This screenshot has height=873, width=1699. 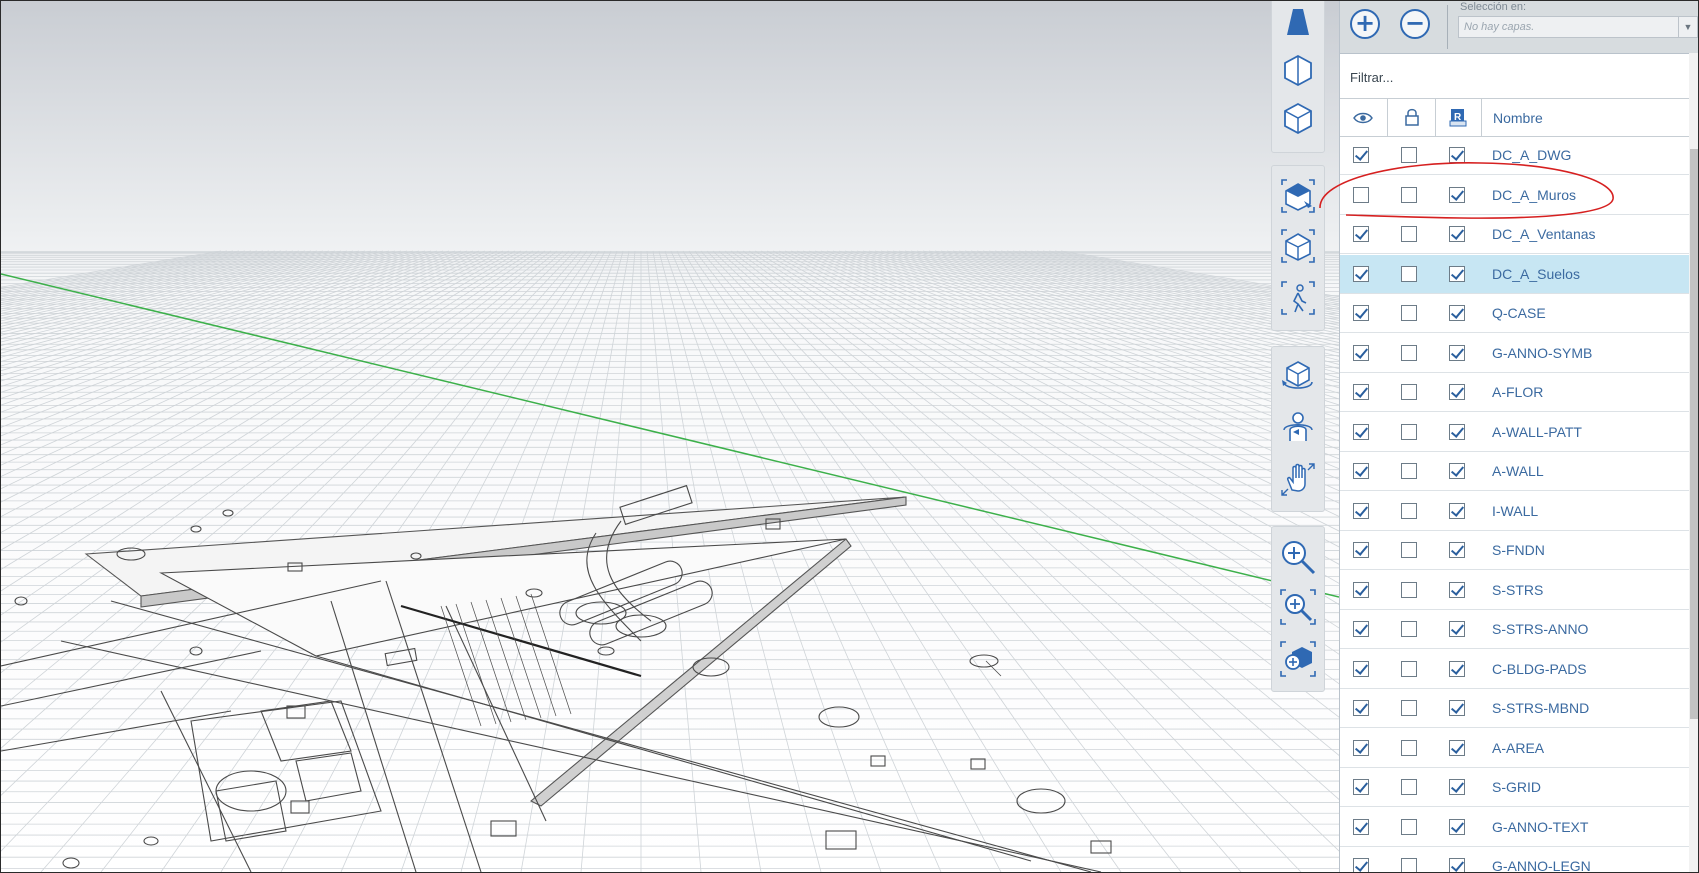 I want to click on layer-row: DC_A_Muros, so click(x=1519, y=195).